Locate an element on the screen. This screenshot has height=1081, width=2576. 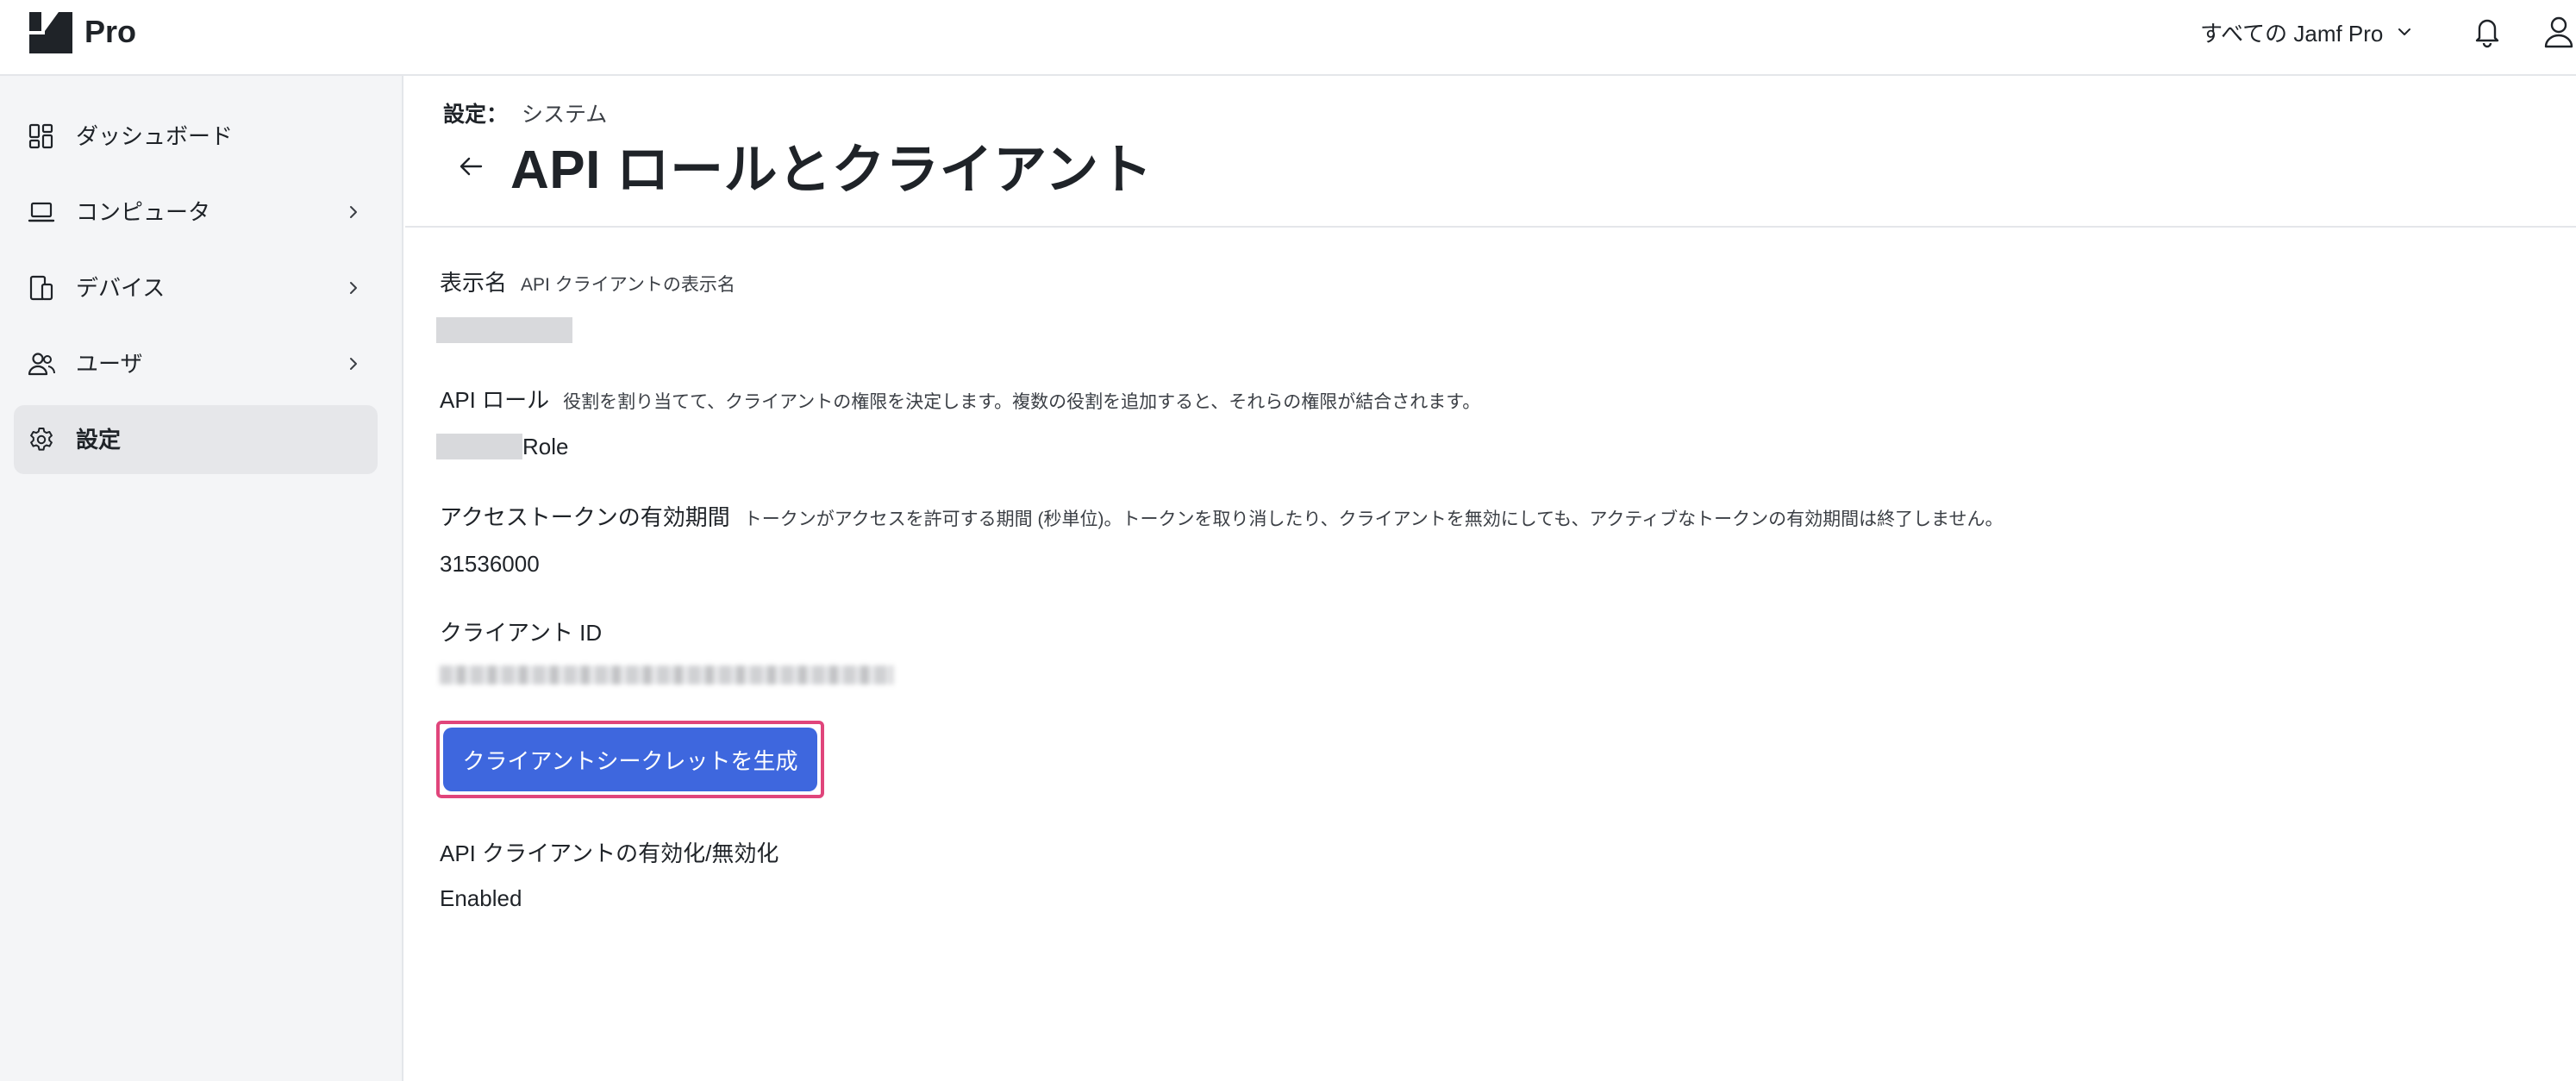
sidebar-item-label: 設定 is located at coordinates (99, 440).